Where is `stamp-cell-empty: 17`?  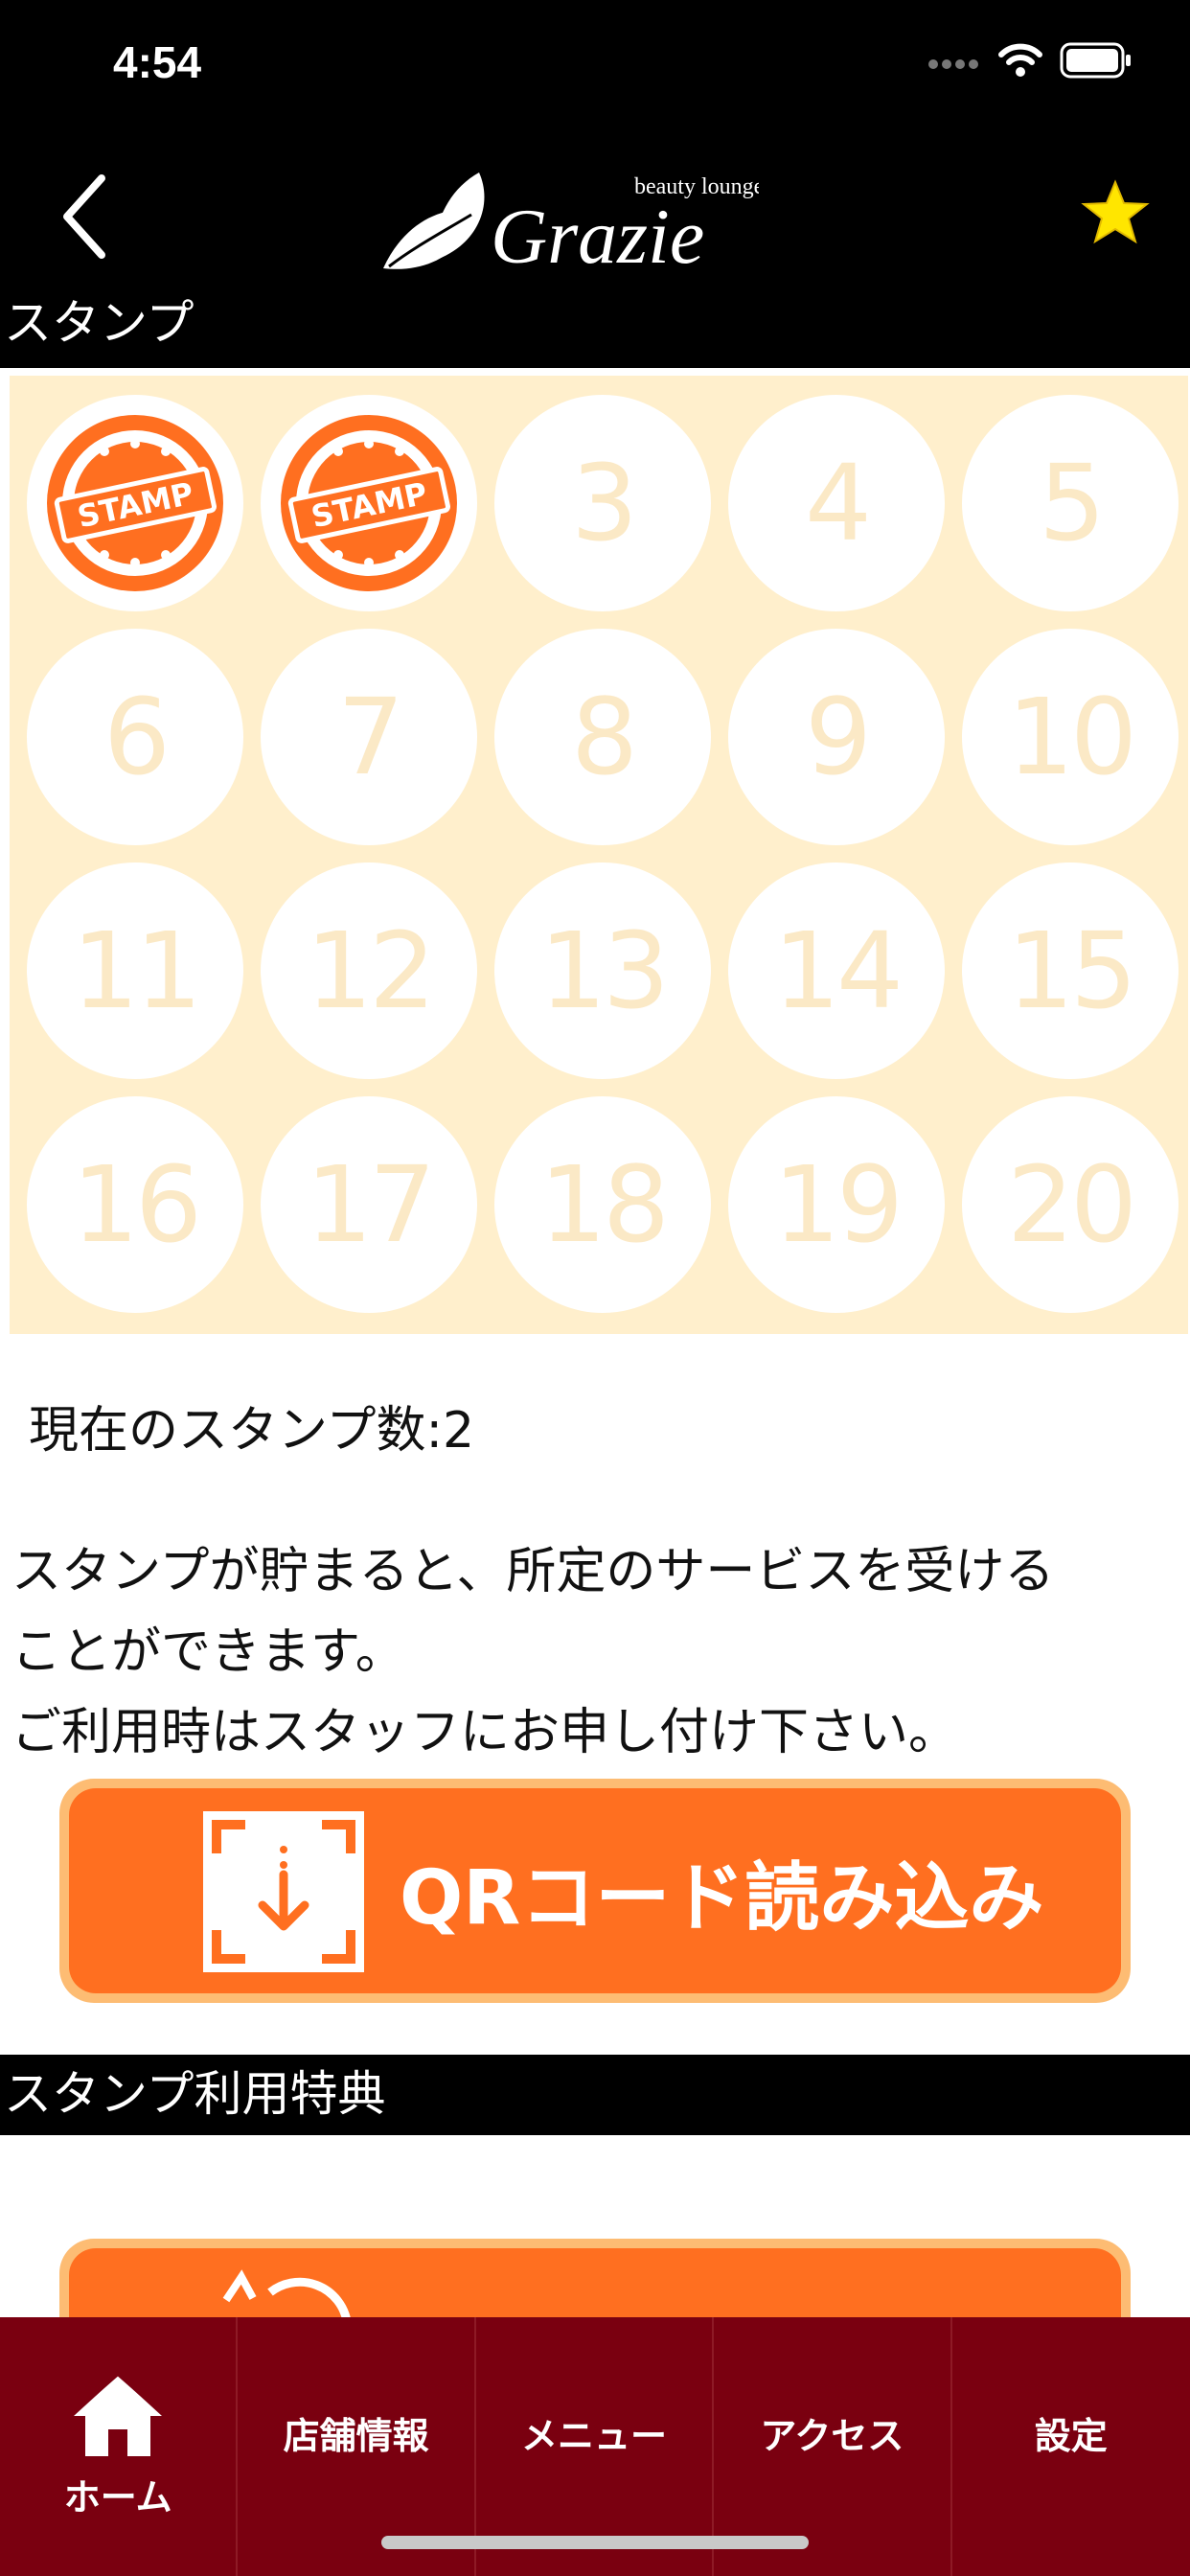
stamp-cell-empty: 17 is located at coordinates (369, 1204).